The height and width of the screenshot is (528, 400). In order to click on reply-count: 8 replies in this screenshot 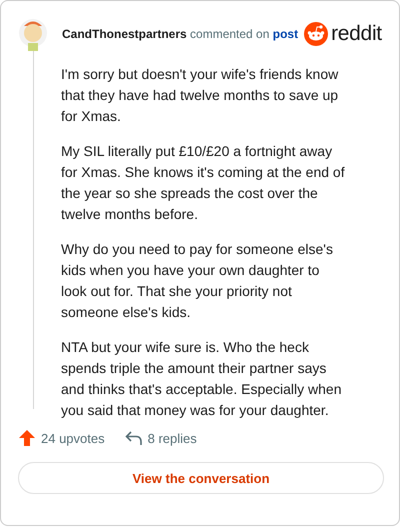, I will do `click(172, 438)`.